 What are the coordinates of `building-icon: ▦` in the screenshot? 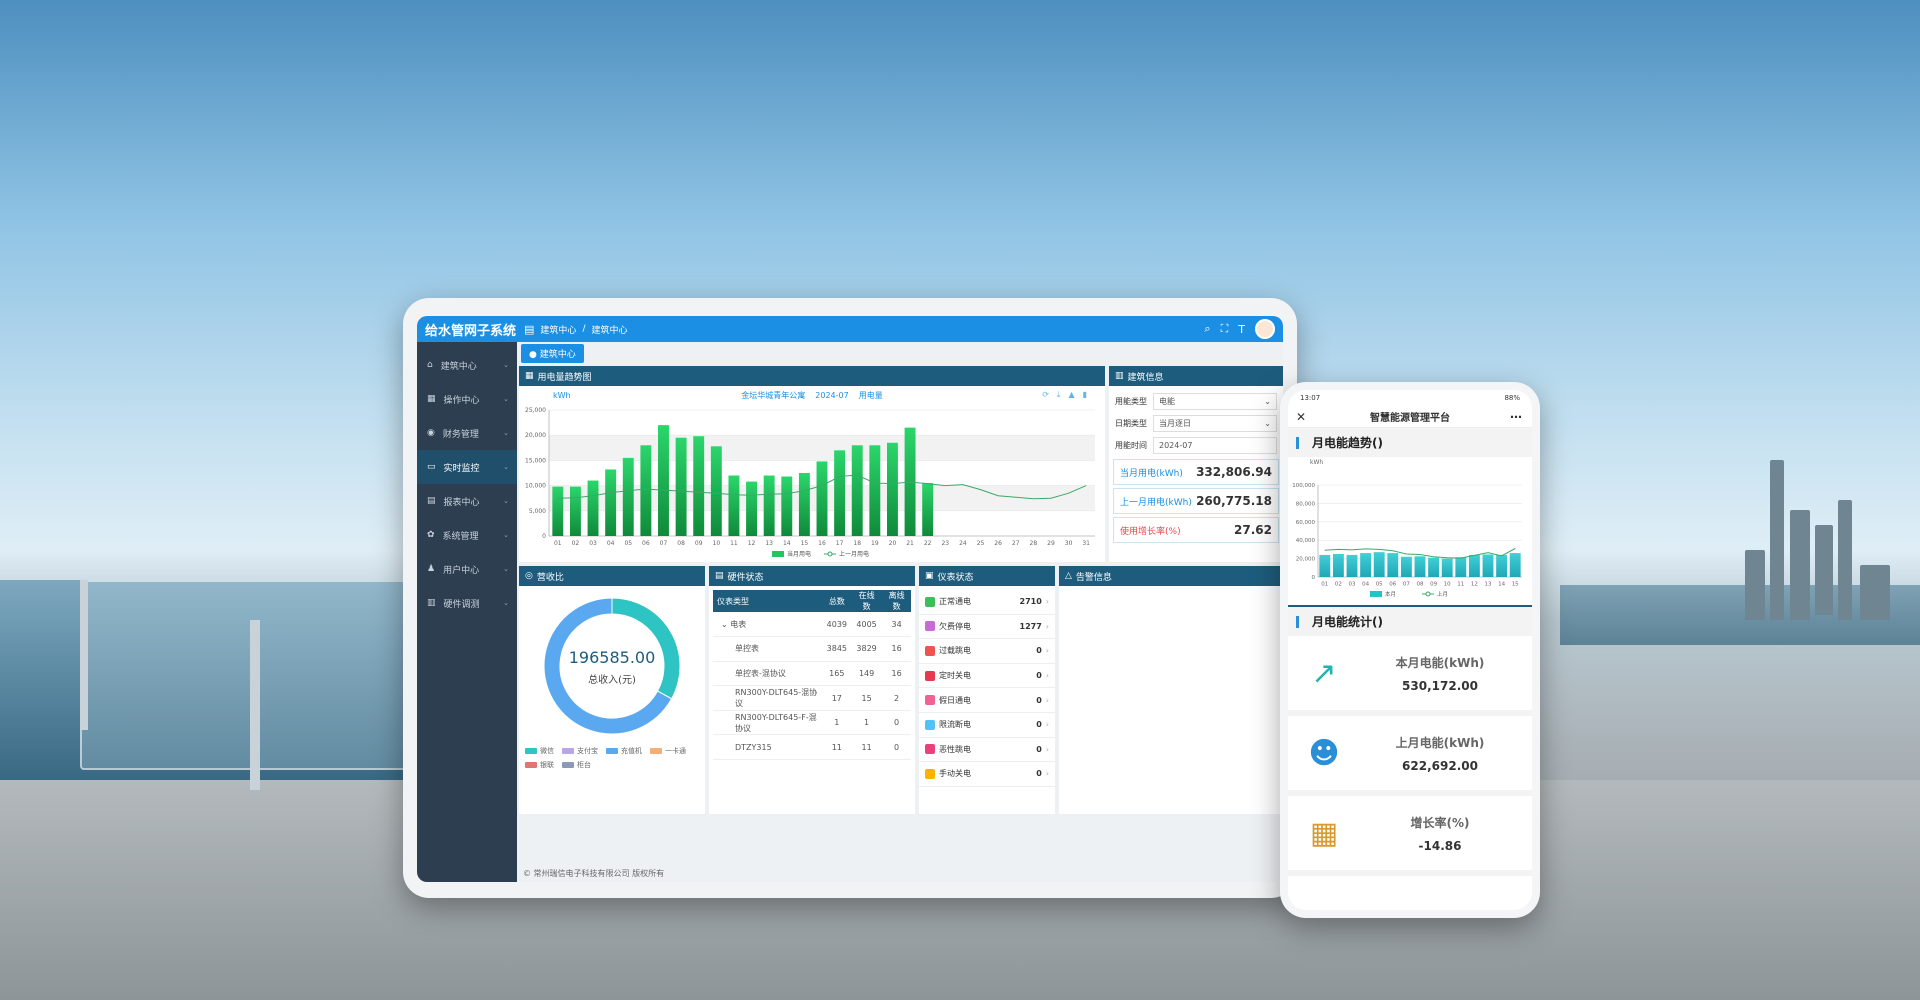 It's located at (1324, 833).